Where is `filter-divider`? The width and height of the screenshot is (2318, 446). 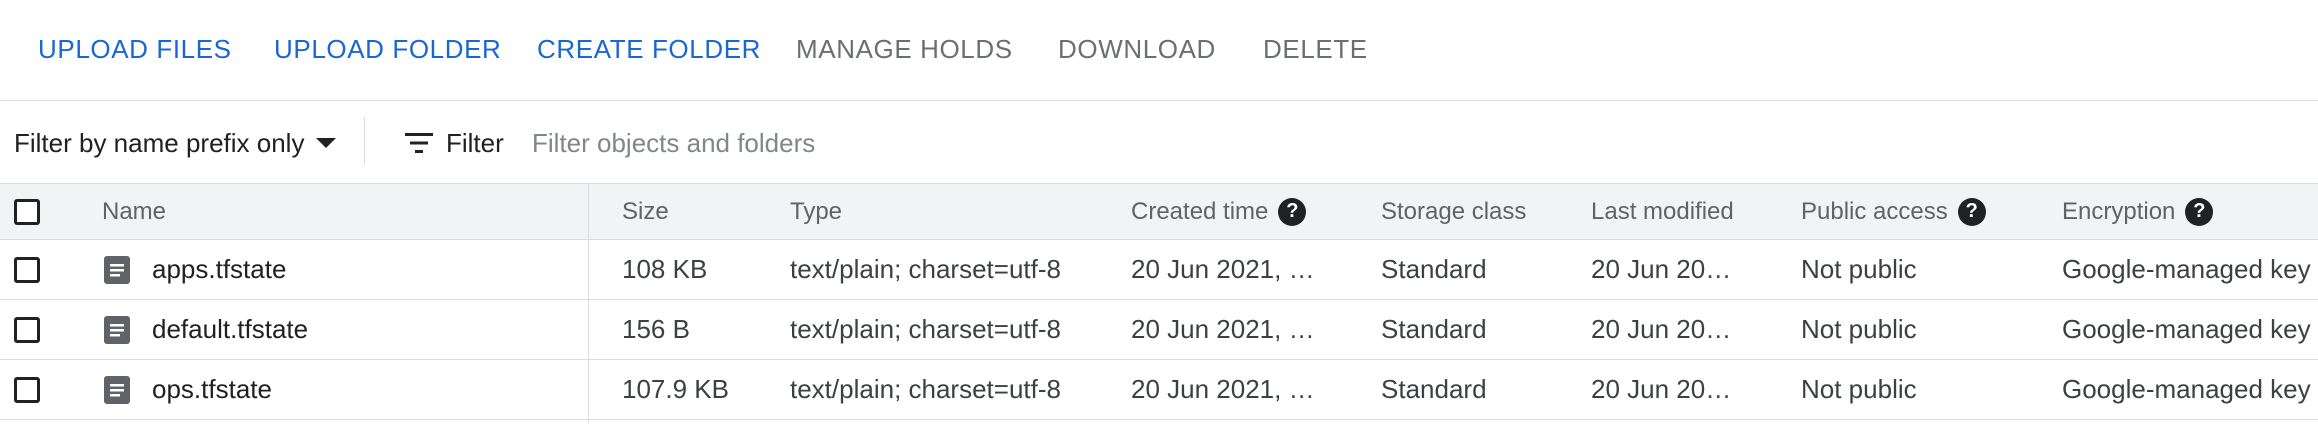 filter-divider is located at coordinates (364, 141).